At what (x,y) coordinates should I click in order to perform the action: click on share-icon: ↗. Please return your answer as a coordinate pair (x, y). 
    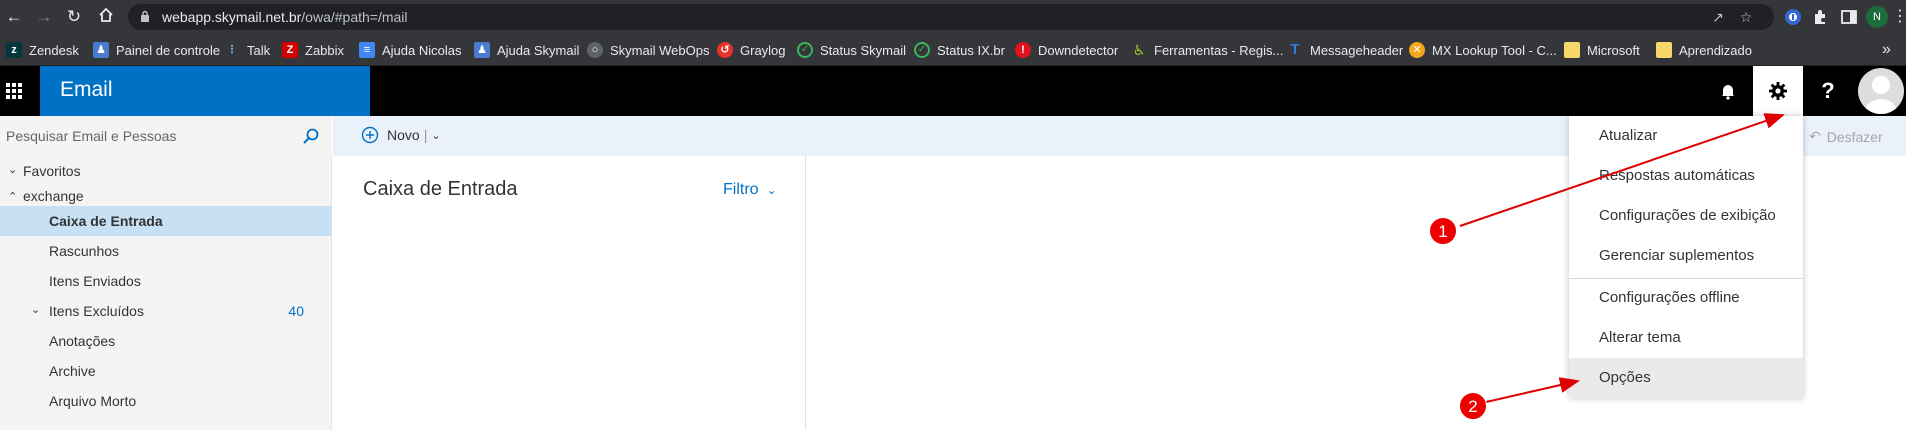
    Looking at the image, I should click on (1718, 17).